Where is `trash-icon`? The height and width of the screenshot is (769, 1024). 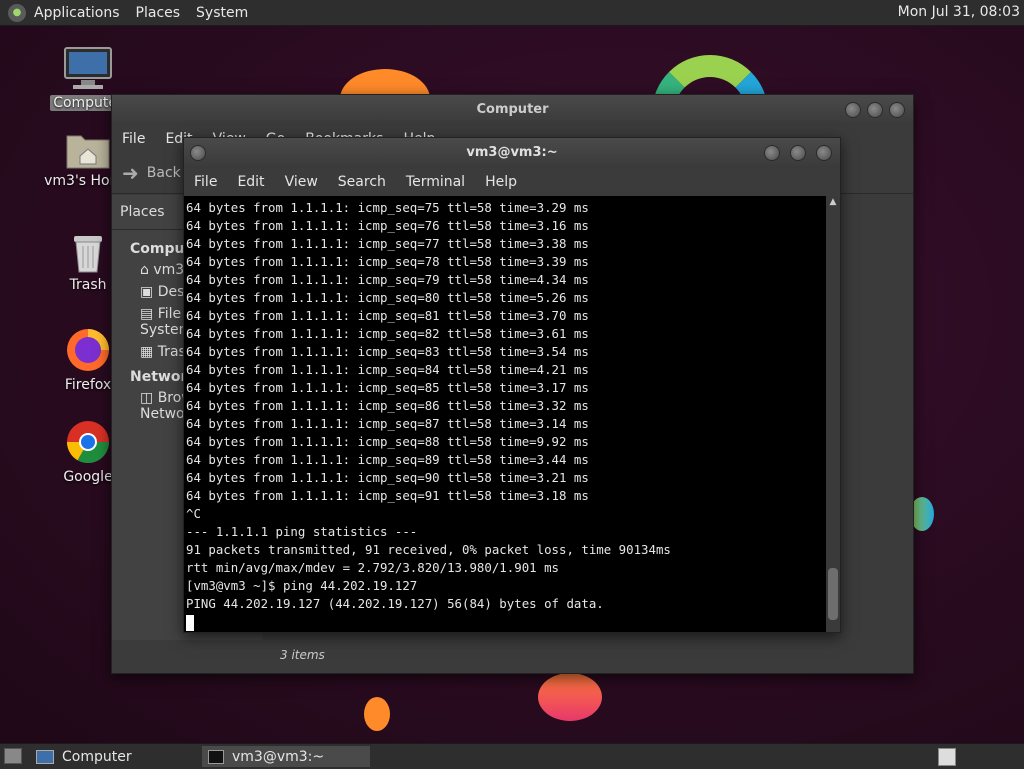 trash-icon is located at coordinates (88, 254).